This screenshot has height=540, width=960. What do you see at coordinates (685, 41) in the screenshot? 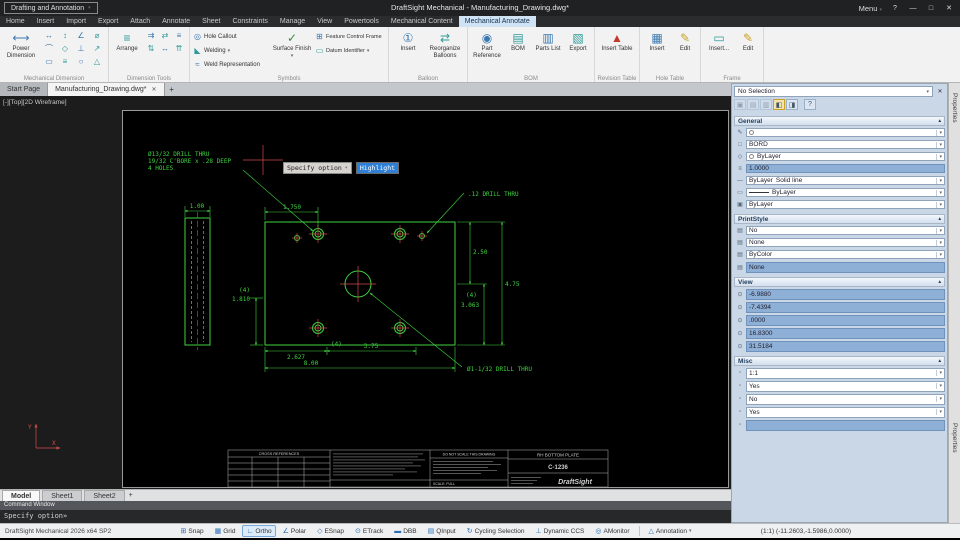
I see `edit-hole-table-button: ✎ Edit` at bounding box center [685, 41].